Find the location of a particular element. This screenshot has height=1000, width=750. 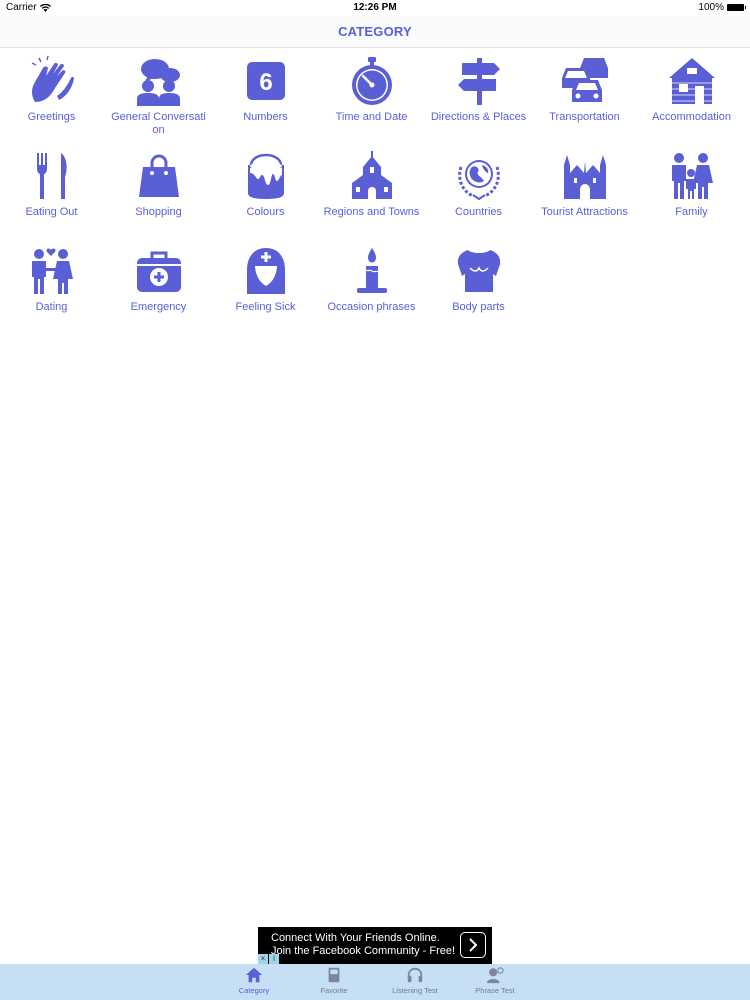

category-family: Family is located at coordinates (691, 196).